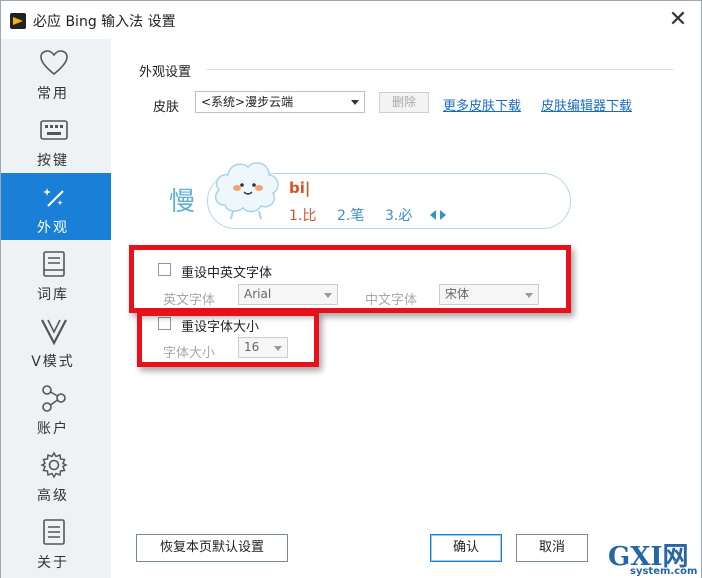 The image size is (702, 578). What do you see at coordinates (54, 63) in the screenshot?
I see `heart-icon` at bounding box center [54, 63].